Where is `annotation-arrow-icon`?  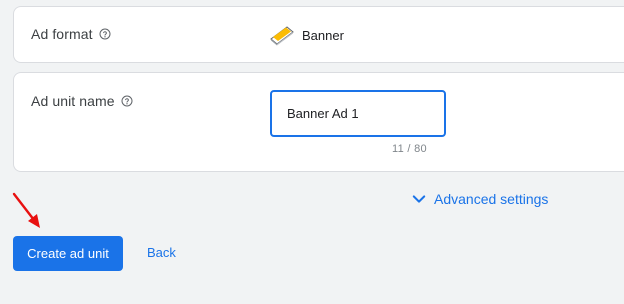
annotation-arrow-icon is located at coordinates (26, 210).